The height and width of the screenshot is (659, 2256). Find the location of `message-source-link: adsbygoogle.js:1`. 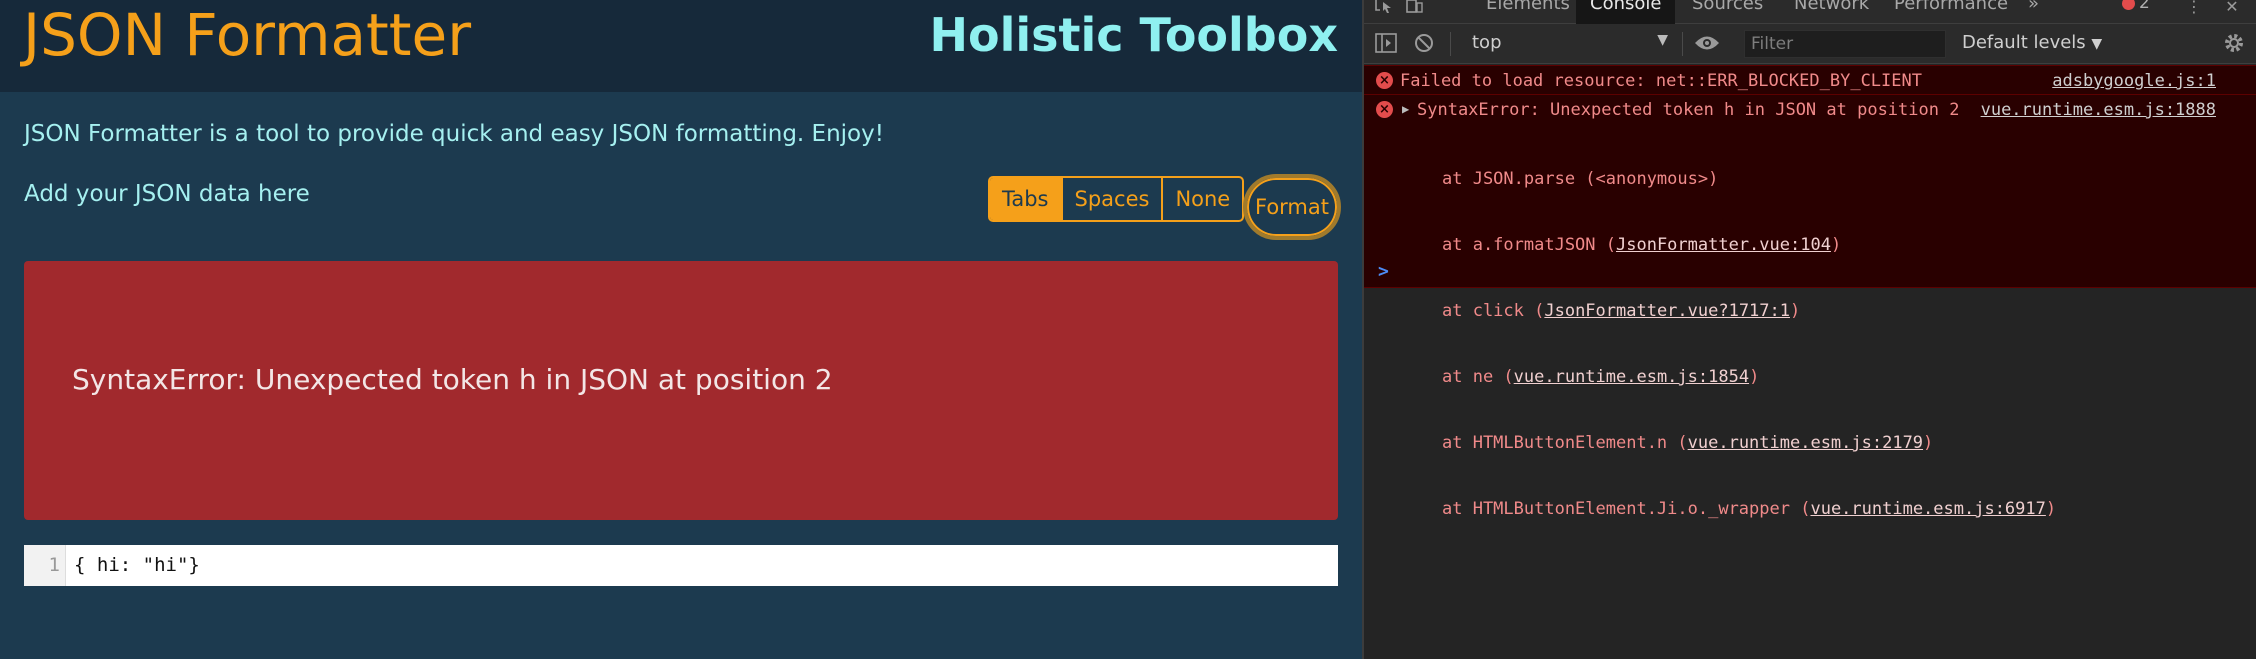

message-source-link: adsbygoogle.js:1 is located at coordinates (2134, 81).